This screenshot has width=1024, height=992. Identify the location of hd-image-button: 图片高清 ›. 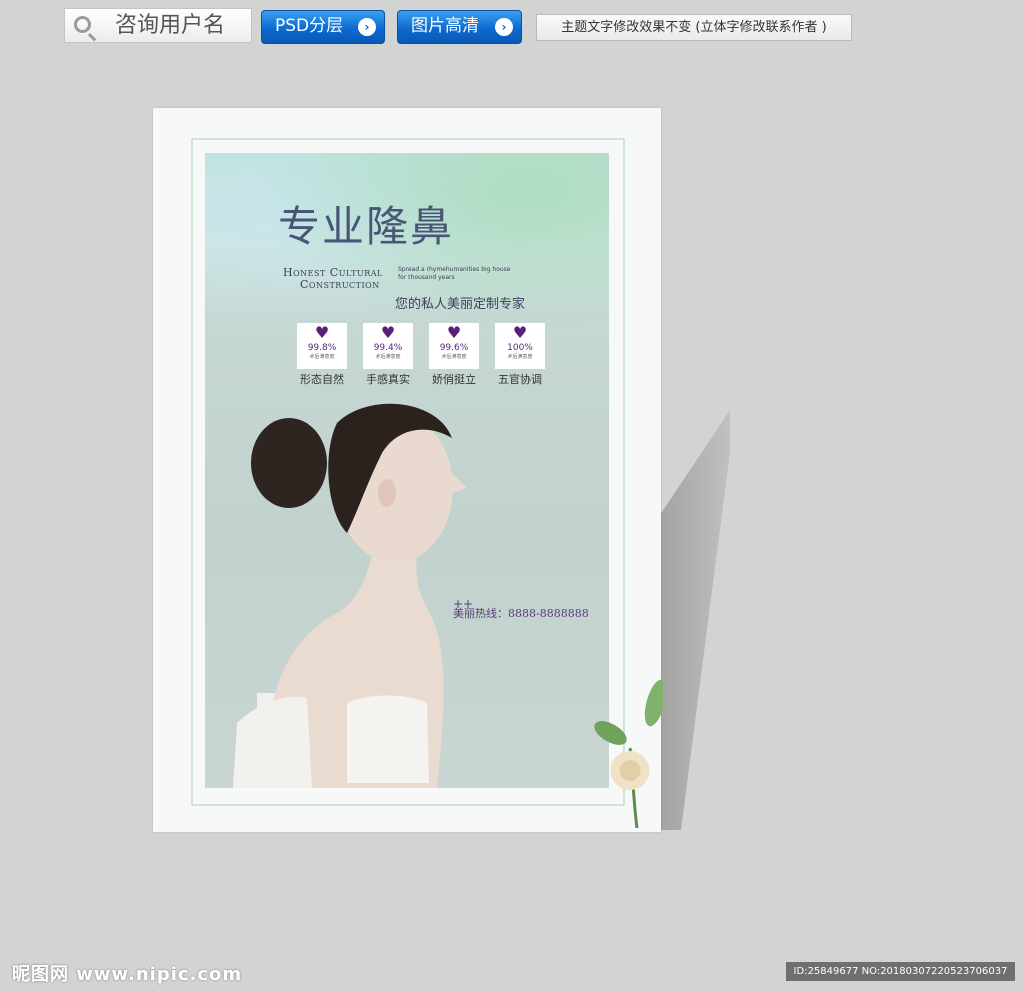
(459, 27).